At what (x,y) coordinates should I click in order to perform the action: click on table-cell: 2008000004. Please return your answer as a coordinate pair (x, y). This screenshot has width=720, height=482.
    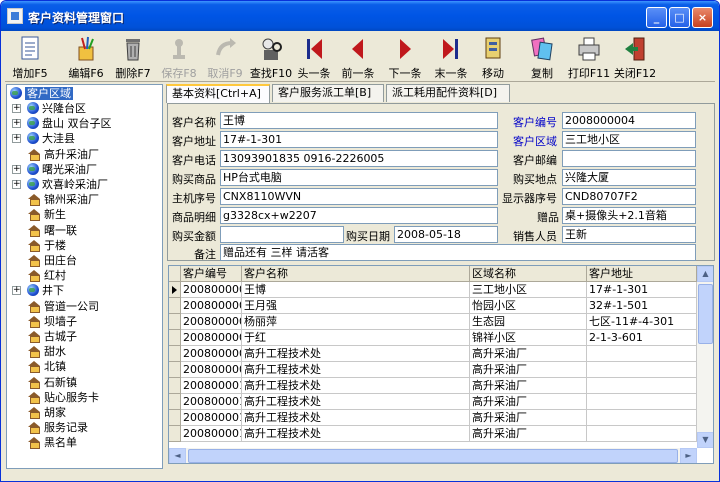
    Looking at the image, I should click on (211, 290).